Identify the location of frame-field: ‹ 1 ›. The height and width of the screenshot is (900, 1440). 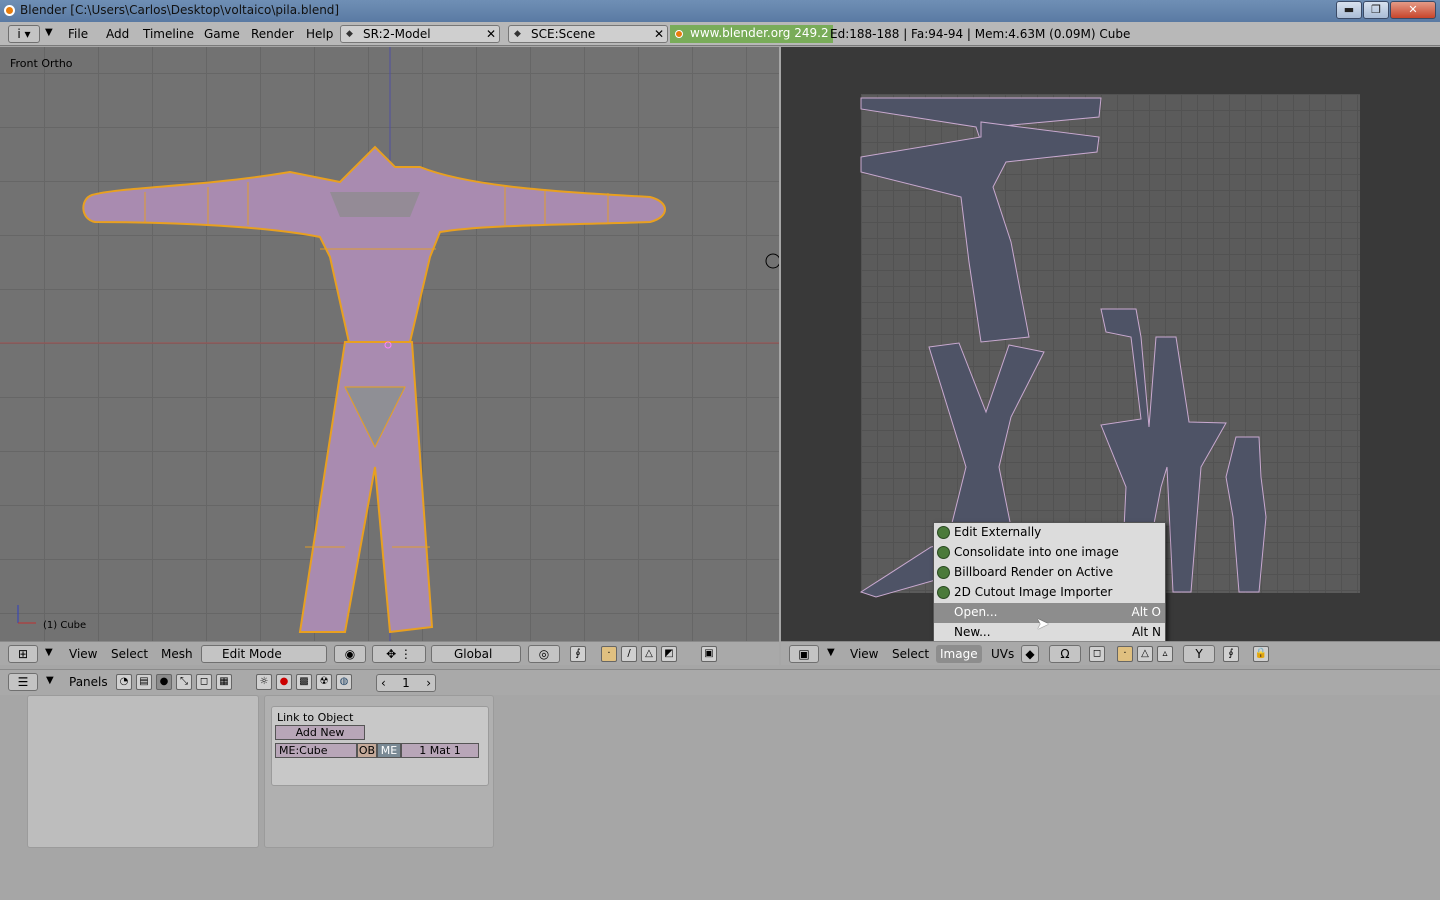
(406, 683).